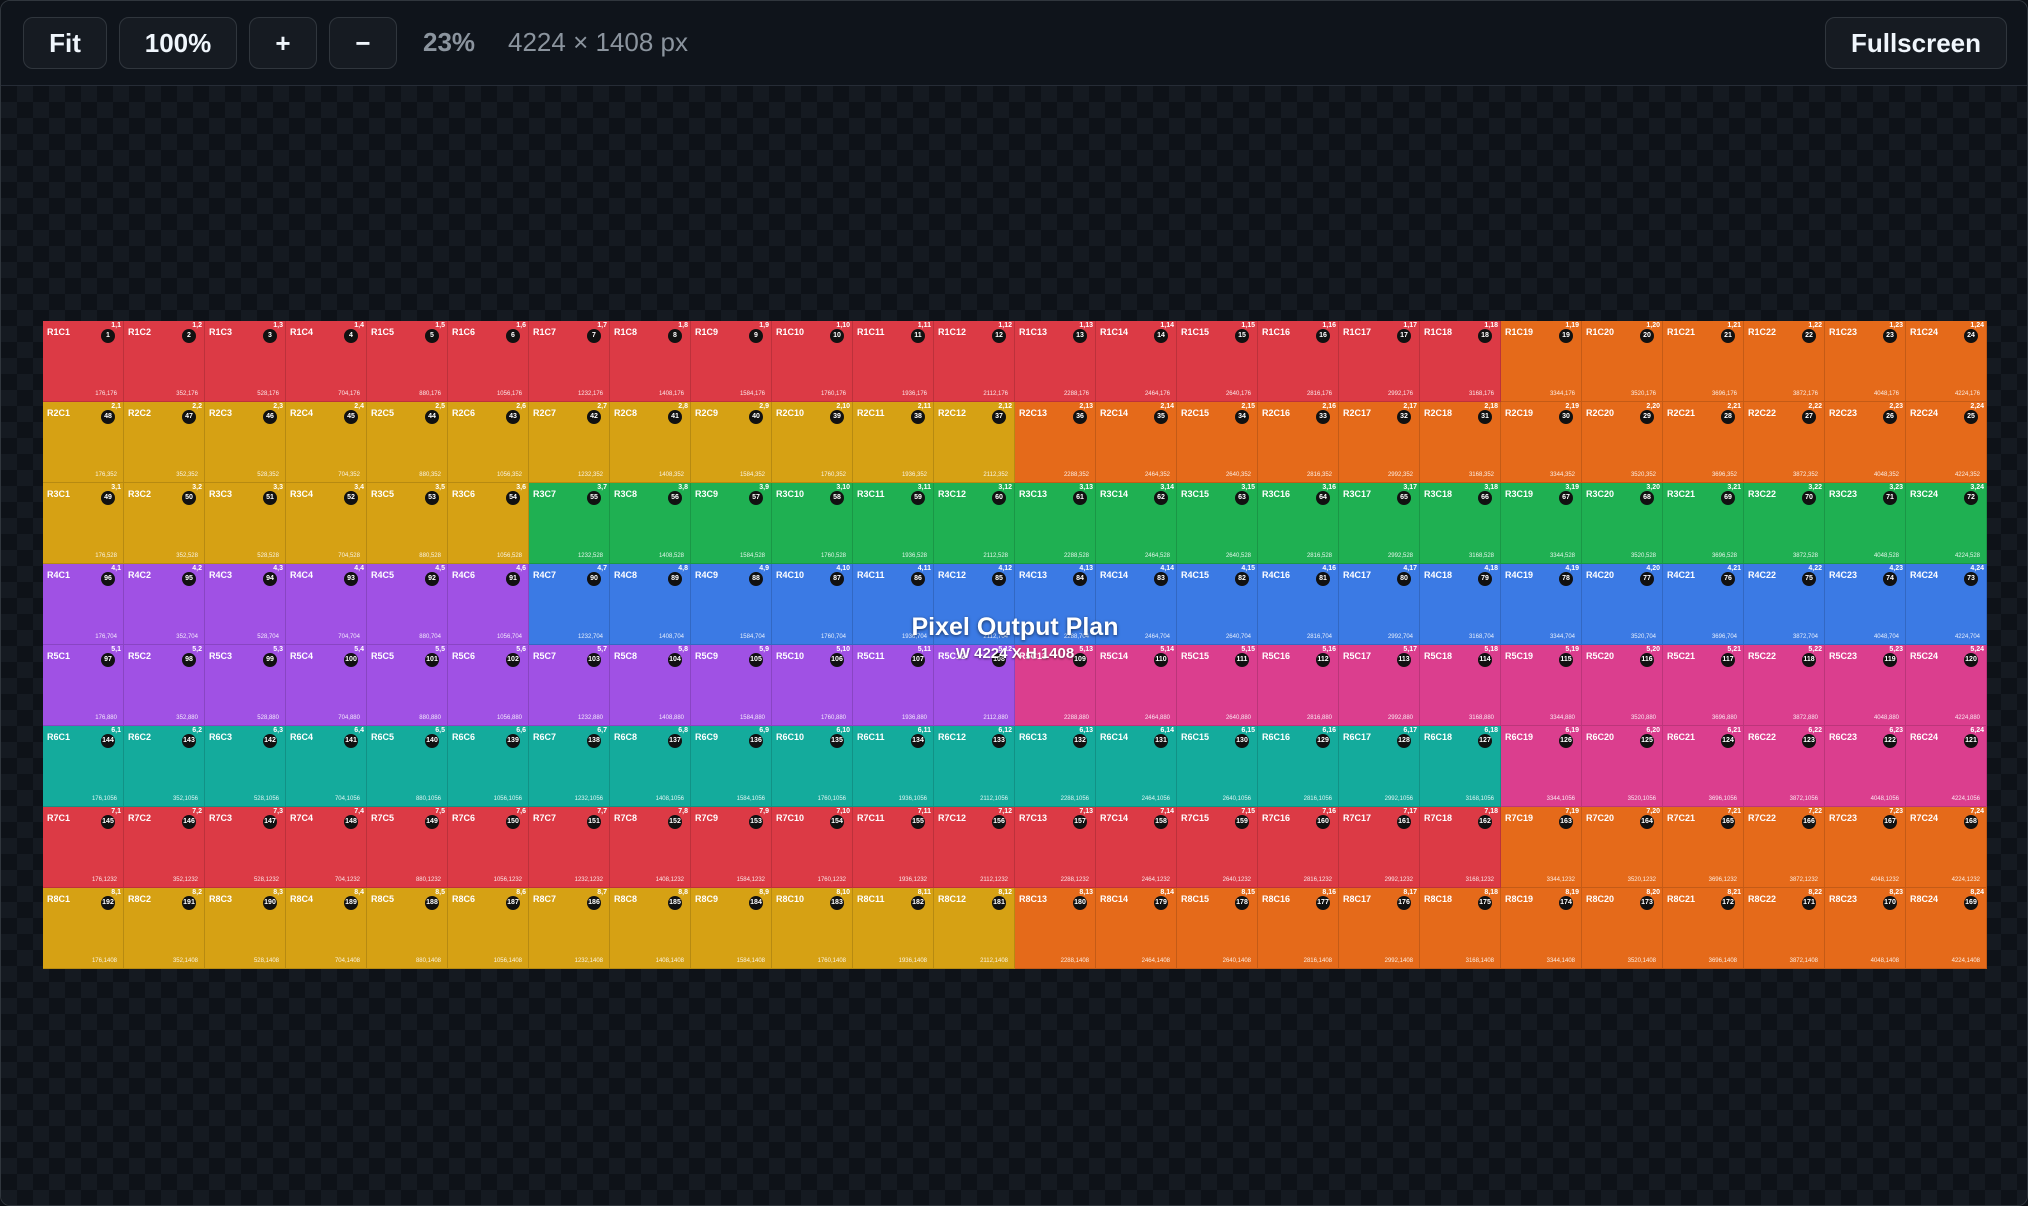  Describe the element at coordinates (488, 361) in the screenshot. I see `grid-tile: R1C6 1,6 6 1056,176` at that location.